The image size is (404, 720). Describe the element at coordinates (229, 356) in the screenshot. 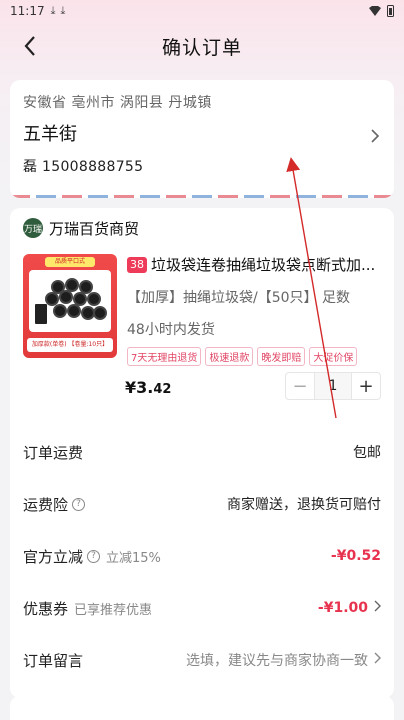

I see `badge: 极速退款` at that location.